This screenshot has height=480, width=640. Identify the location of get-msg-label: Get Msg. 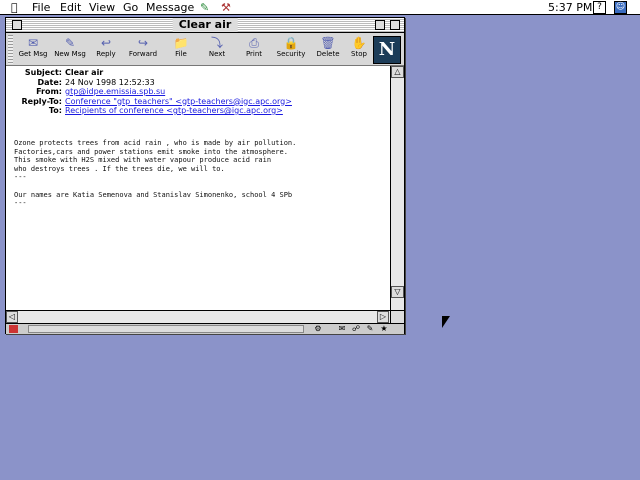
(33, 54).